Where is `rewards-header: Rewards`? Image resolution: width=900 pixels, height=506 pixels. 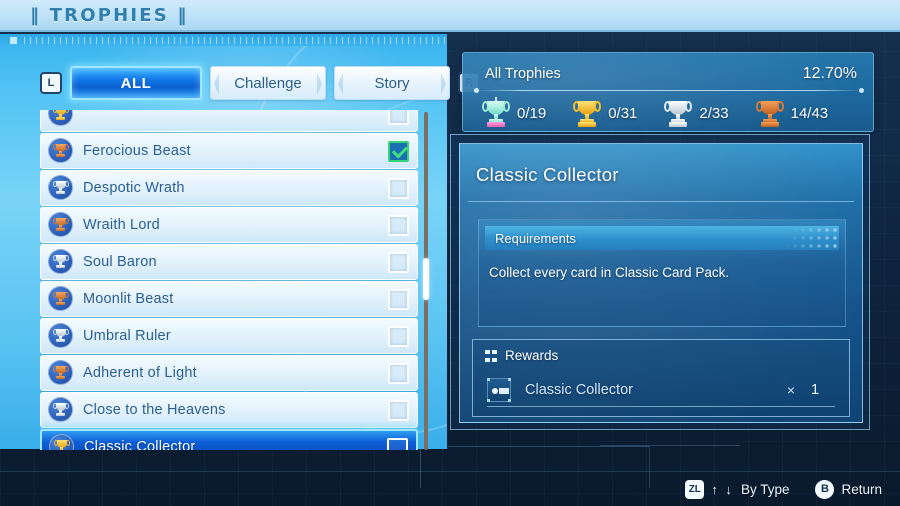
rewards-header: Rewards is located at coordinates (521, 355).